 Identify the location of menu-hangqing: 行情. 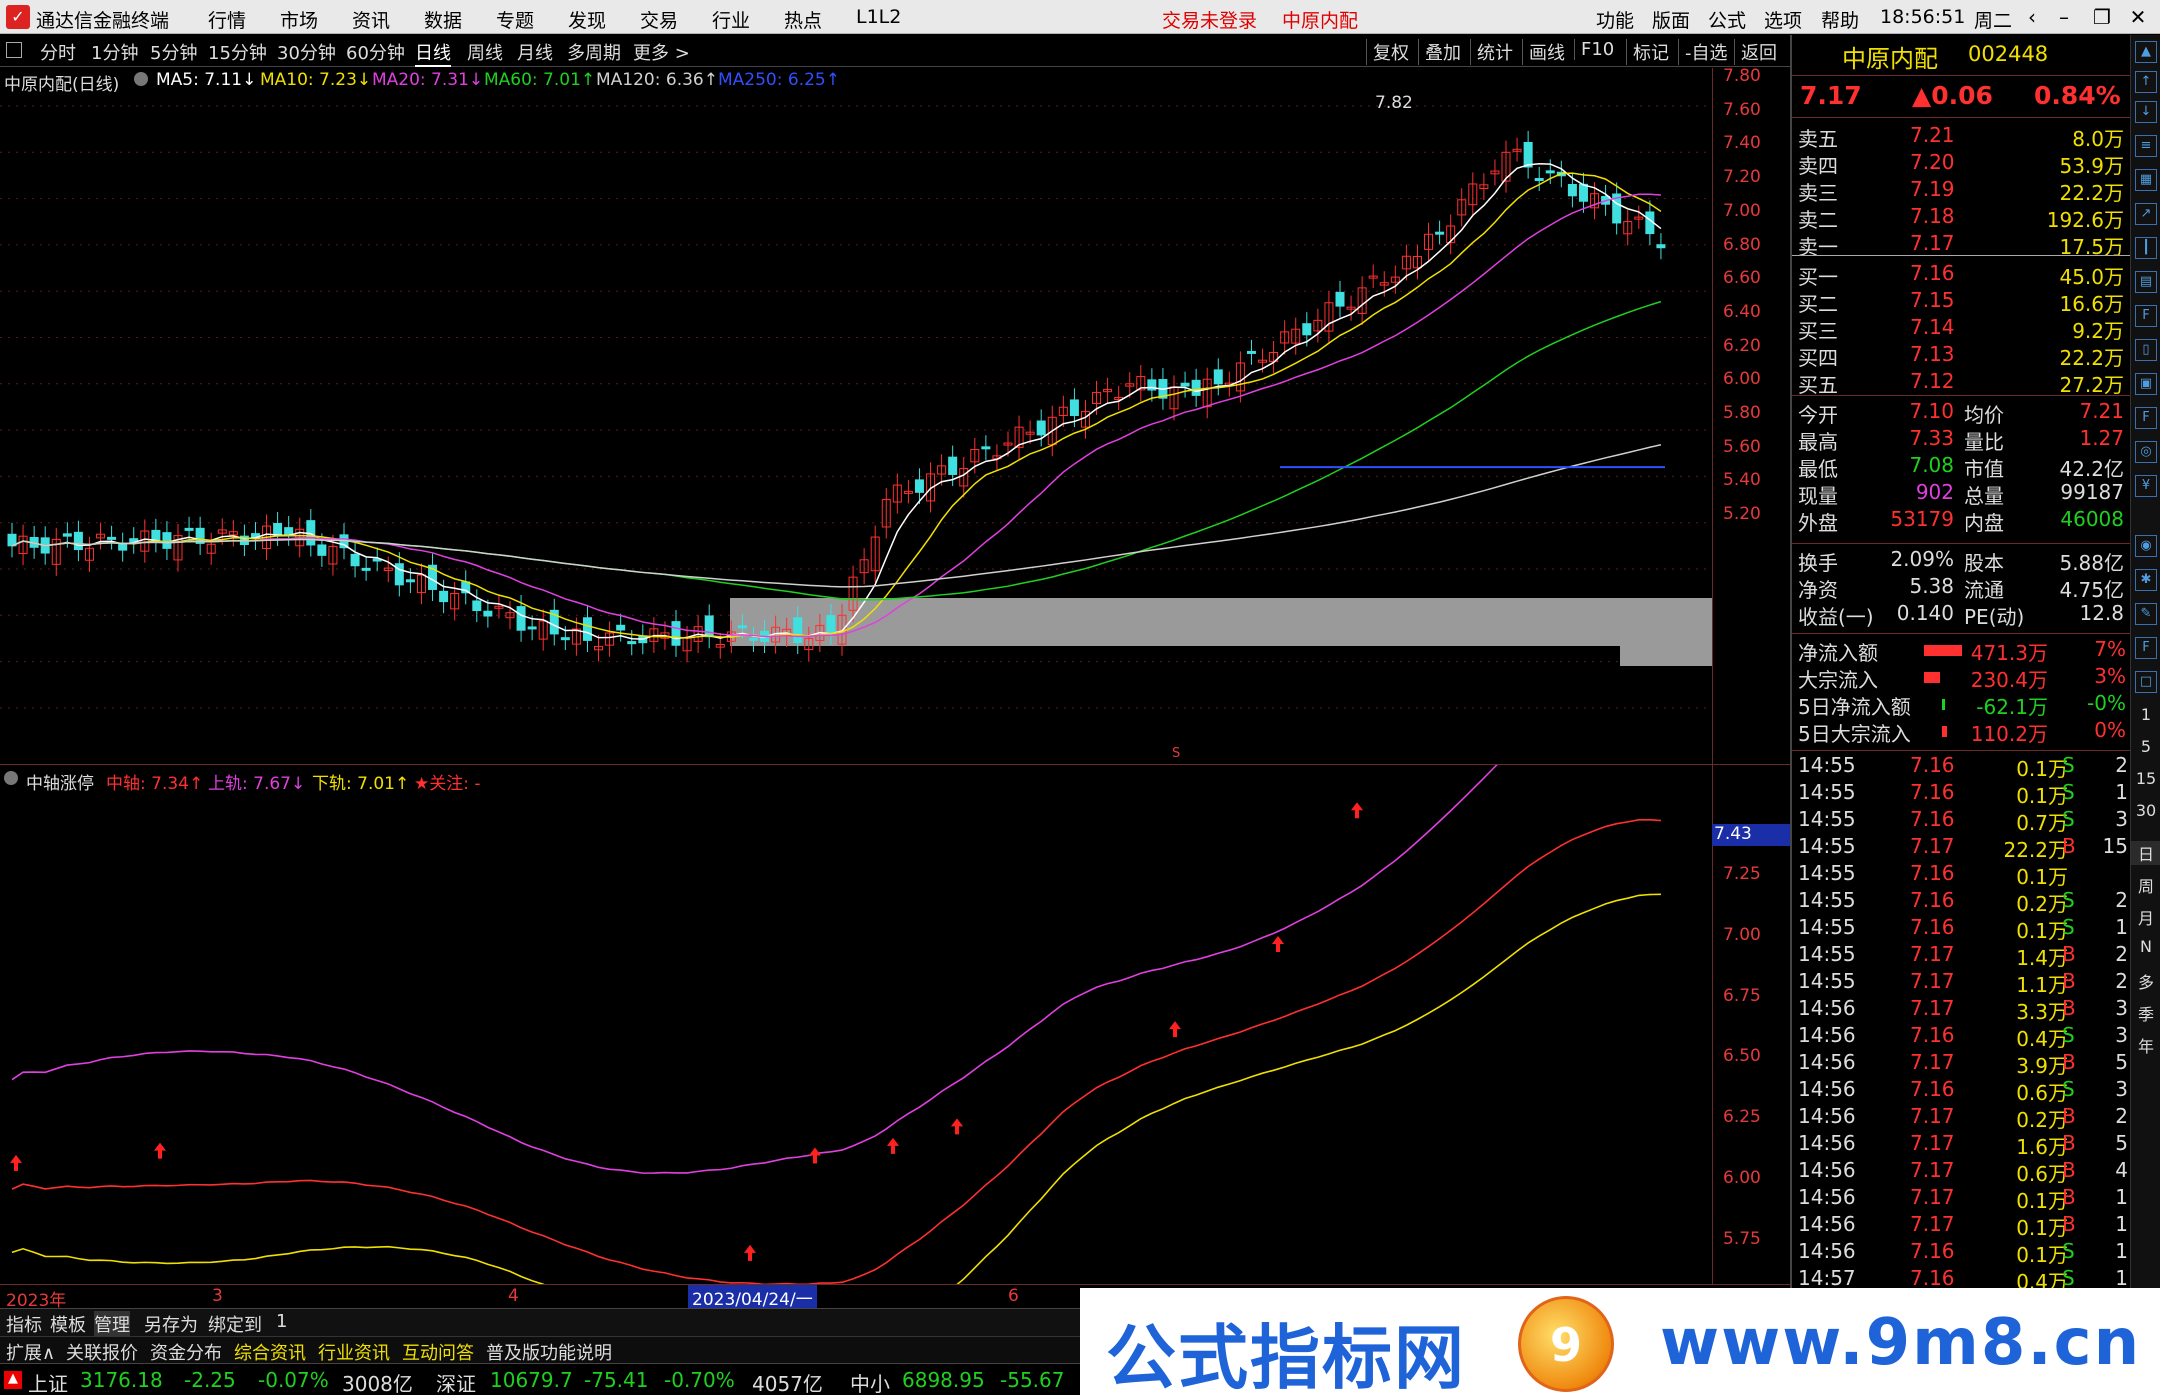
(227, 19).